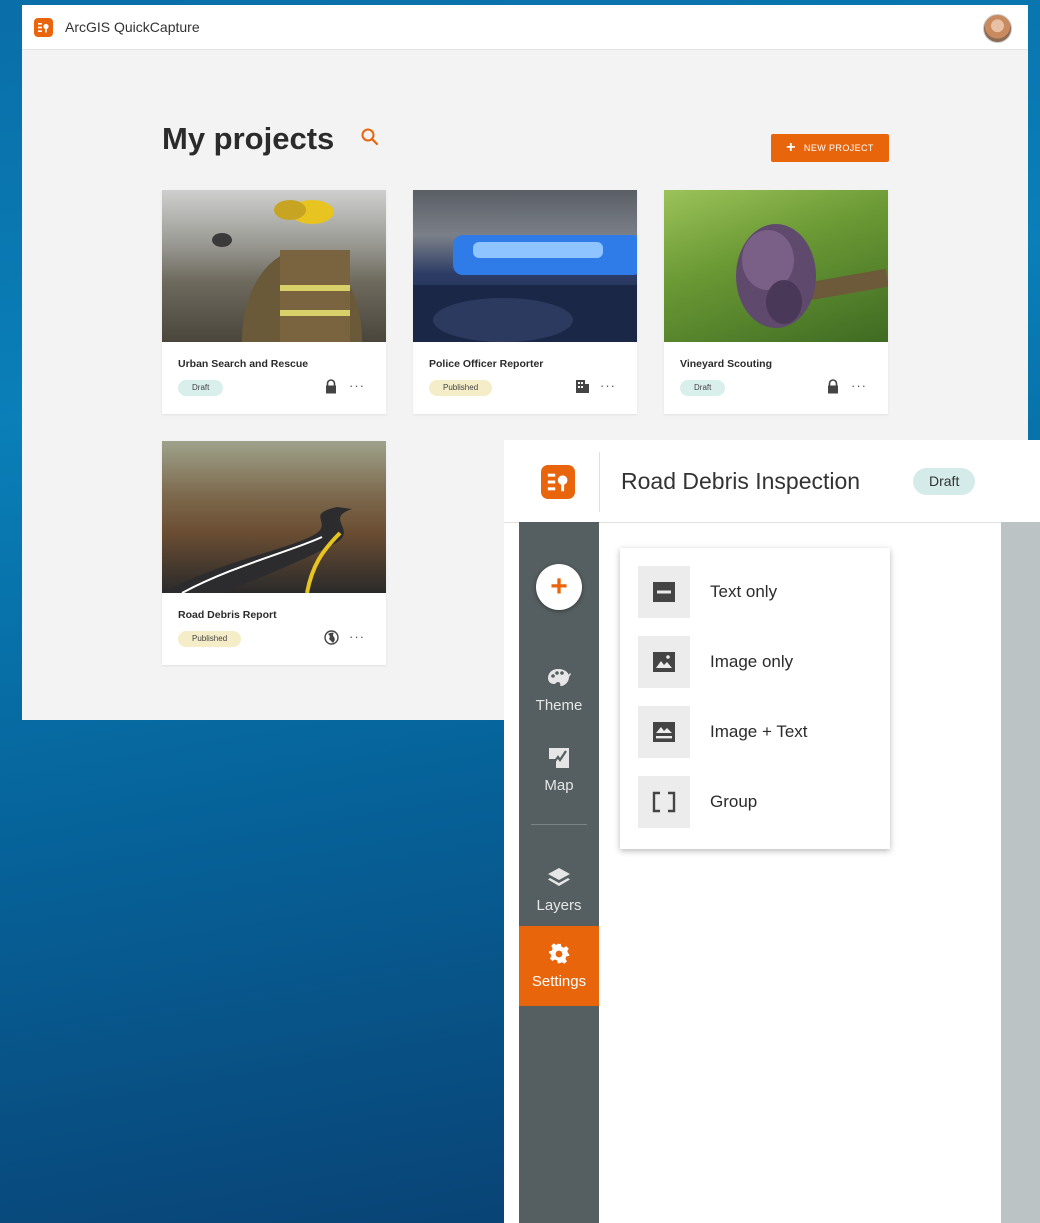 The height and width of the screenshot is (1223, 1040). I want to click on search-icon, so click(370, 139).